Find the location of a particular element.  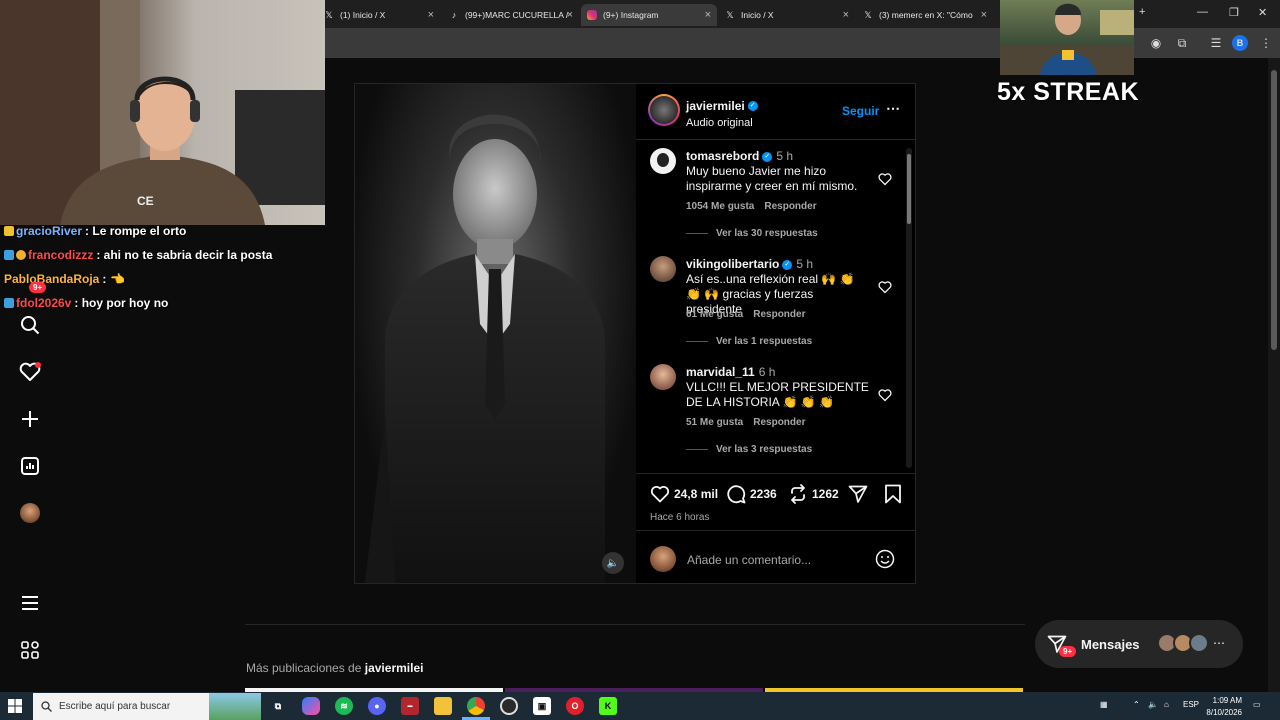

author-info: javiermilei ✓ Audio original is located at coordinates (722, 113).